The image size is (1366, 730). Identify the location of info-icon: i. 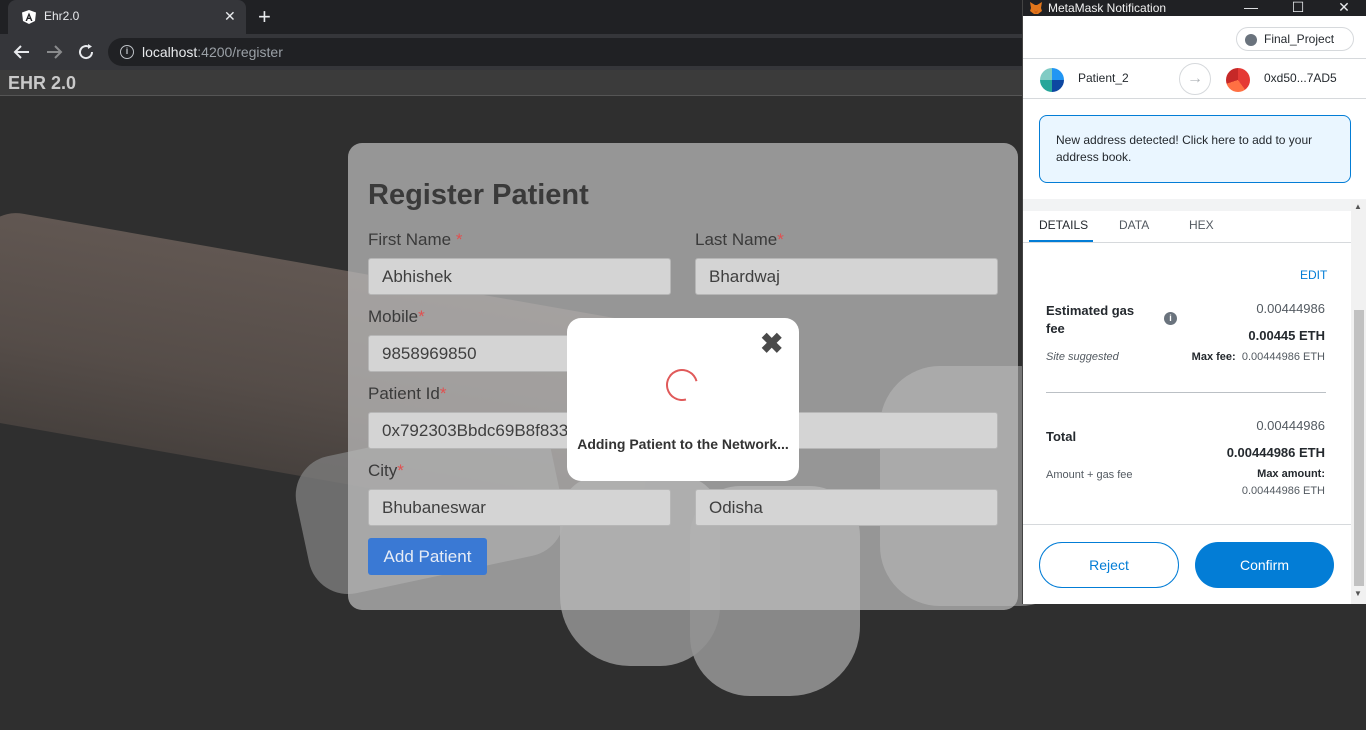
(1170, 318).